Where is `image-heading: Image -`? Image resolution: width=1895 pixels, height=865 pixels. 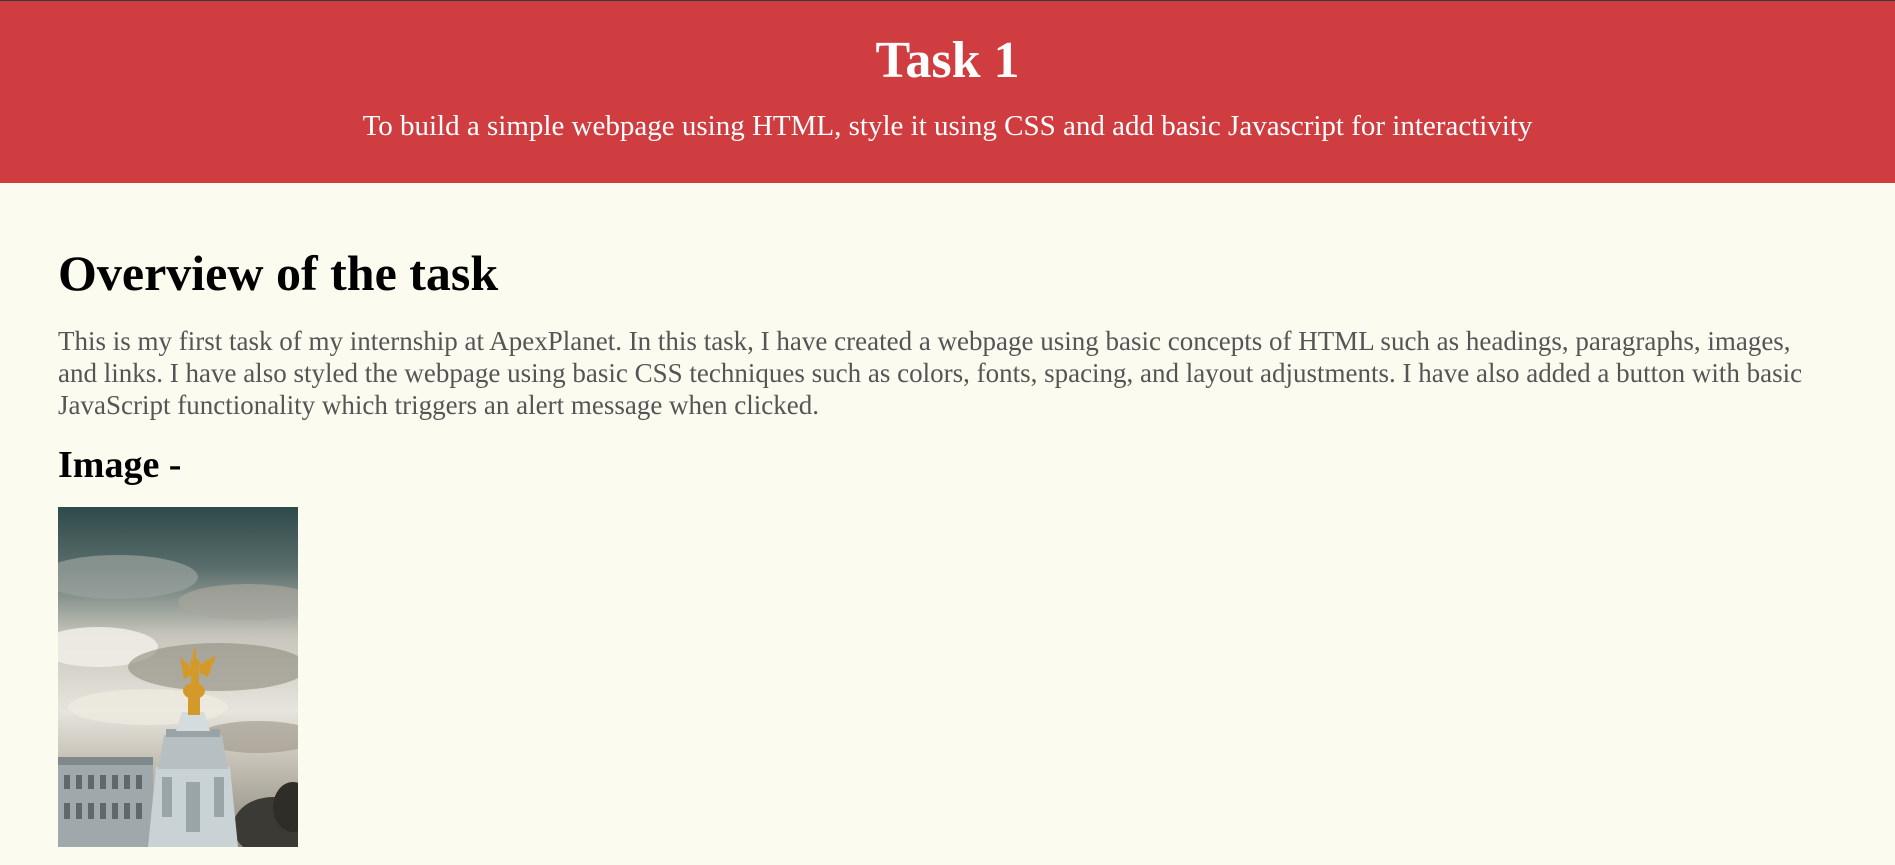 image-heading: Image - is located at coordinates (120, 465).